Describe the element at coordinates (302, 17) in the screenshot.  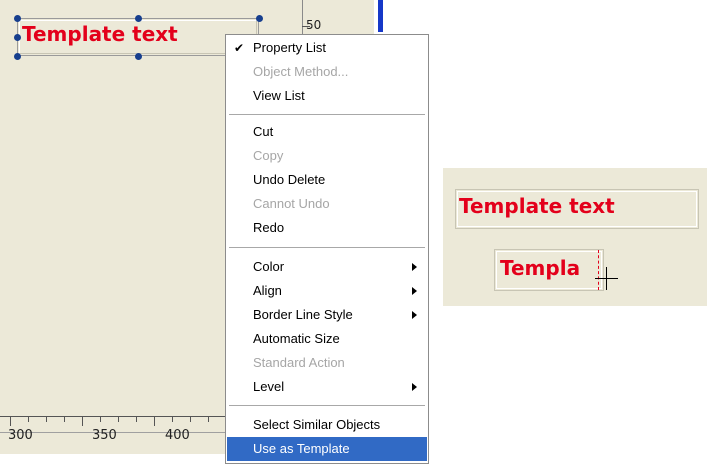
I see `vertical-ruler-line` at that location.